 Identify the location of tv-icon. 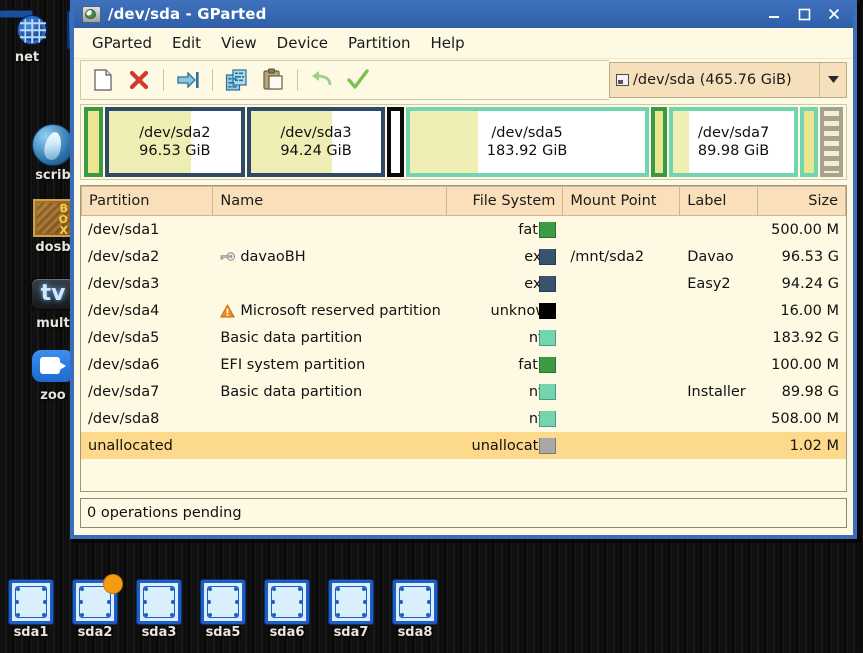
(53, 294).